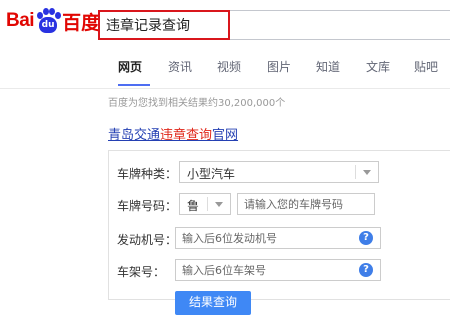 The width and height of the screenshot is (450, 315). Describe the element at coordinates (324, 204) in the screenshot. I see `plate-number-input` at that location.